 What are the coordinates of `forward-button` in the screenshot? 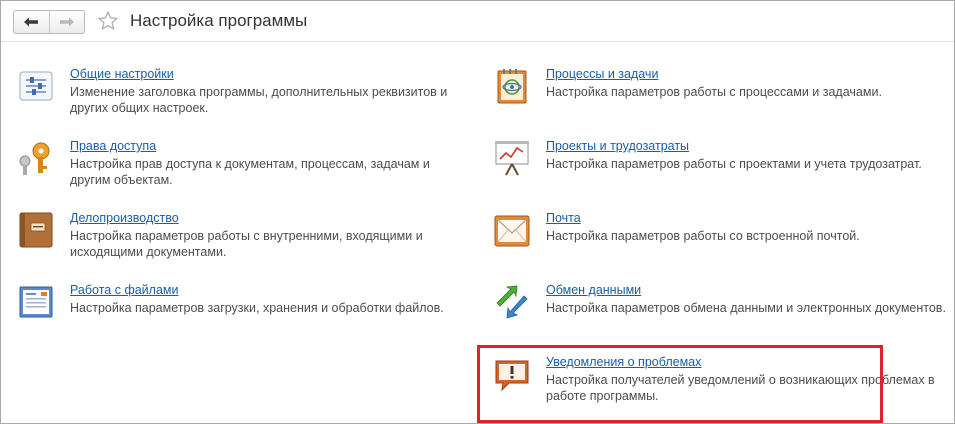 It's located at (66, 22).